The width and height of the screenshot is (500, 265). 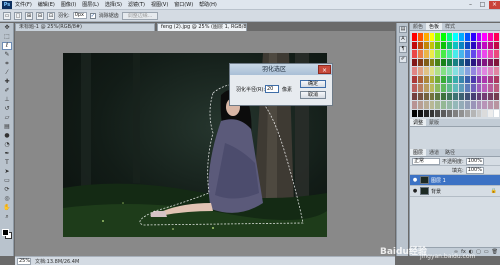 What do you see at coordinates (40, 15) in the screenshot?
I see `subtract-selection-icon: ⊟` at bounding box center [40, 15].